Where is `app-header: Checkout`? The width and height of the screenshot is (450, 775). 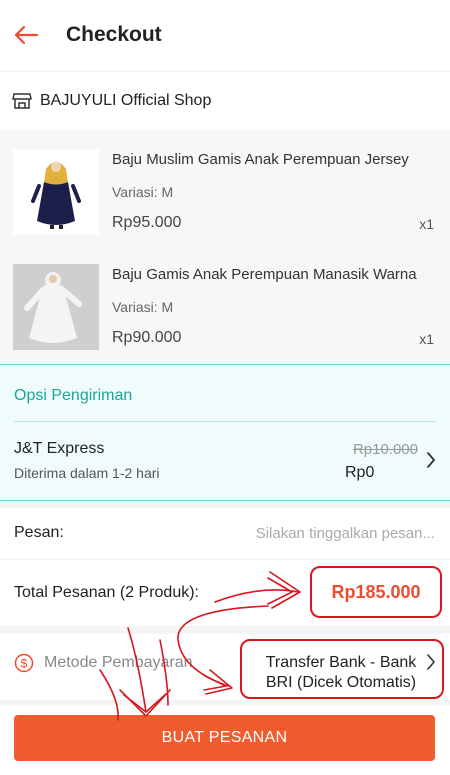
app-header: Checkout is located at coordinates (225, 35).